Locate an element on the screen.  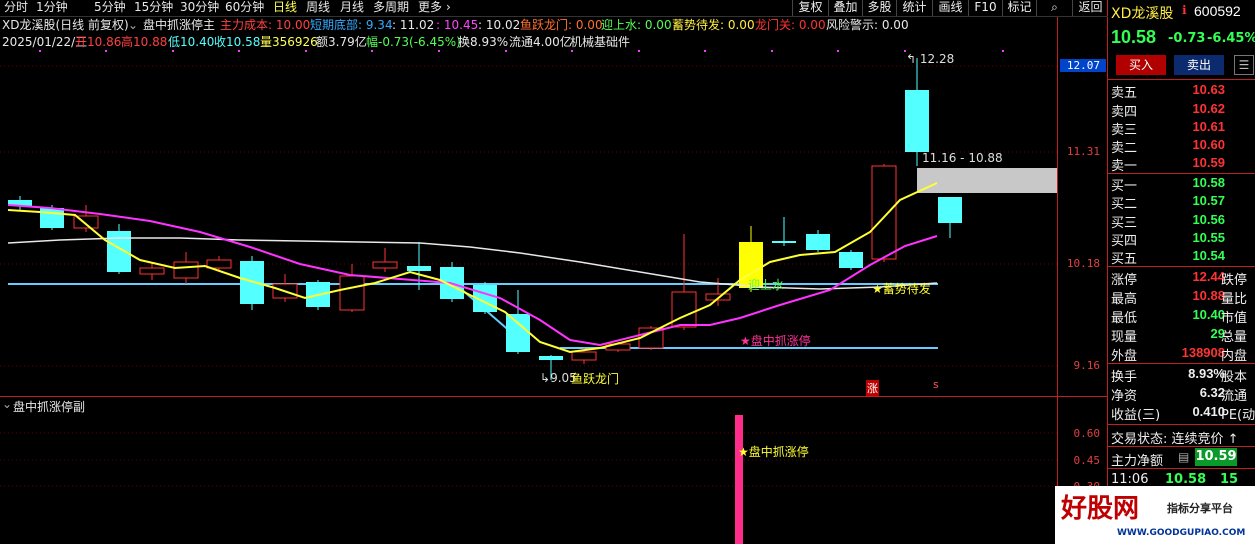
sub-axis-label: 0.45 is located at coordinates (1087, 460).